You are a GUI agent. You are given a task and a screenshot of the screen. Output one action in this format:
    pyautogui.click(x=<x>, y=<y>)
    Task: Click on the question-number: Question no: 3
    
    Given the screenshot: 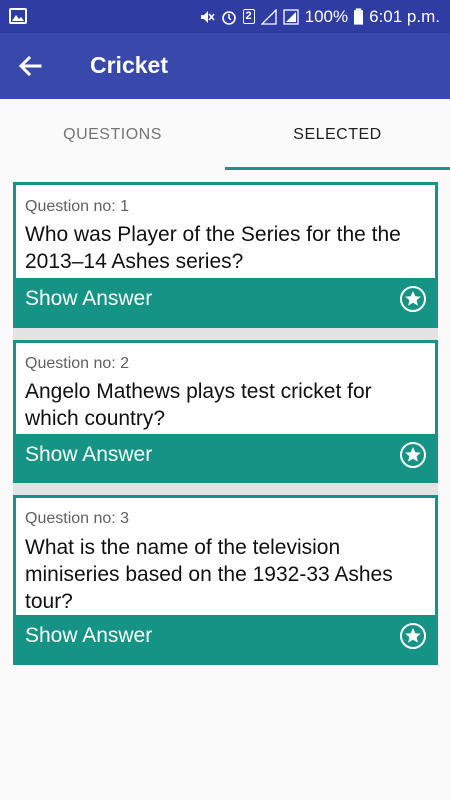 What is the action you would take?
    pyautogui.click(x=77, y=518)
    